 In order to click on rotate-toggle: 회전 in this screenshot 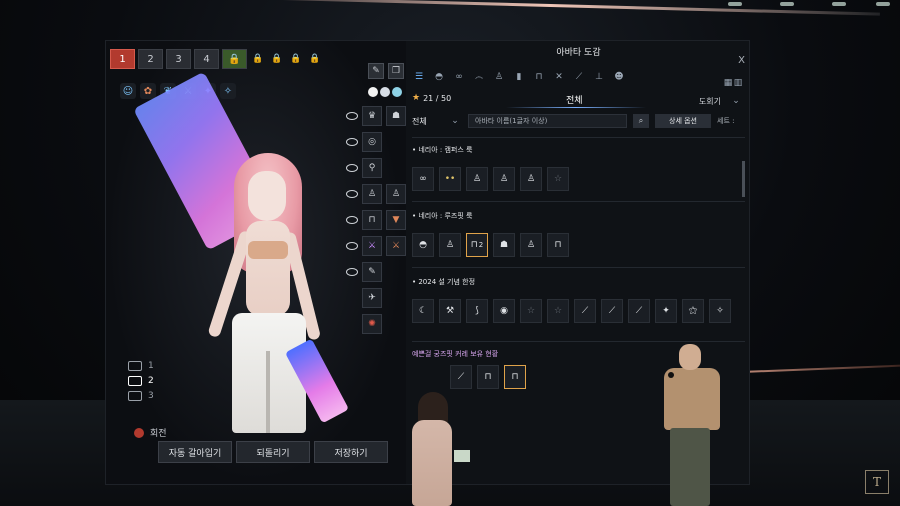, I will do `click(150, 432)`.